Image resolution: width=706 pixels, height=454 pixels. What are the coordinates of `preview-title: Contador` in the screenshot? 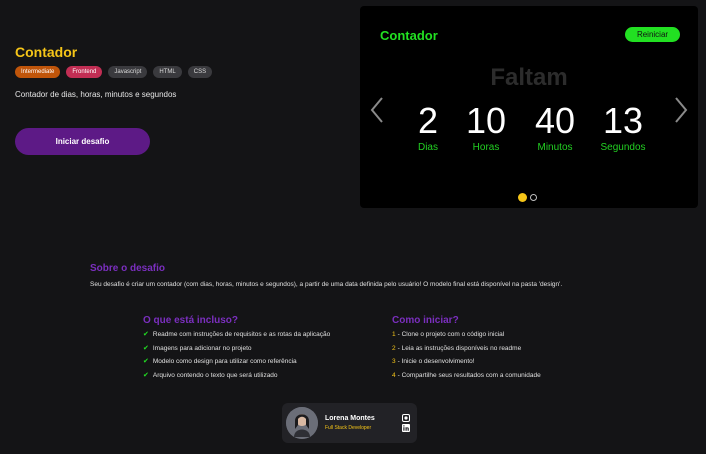 It's located at (409, 35).